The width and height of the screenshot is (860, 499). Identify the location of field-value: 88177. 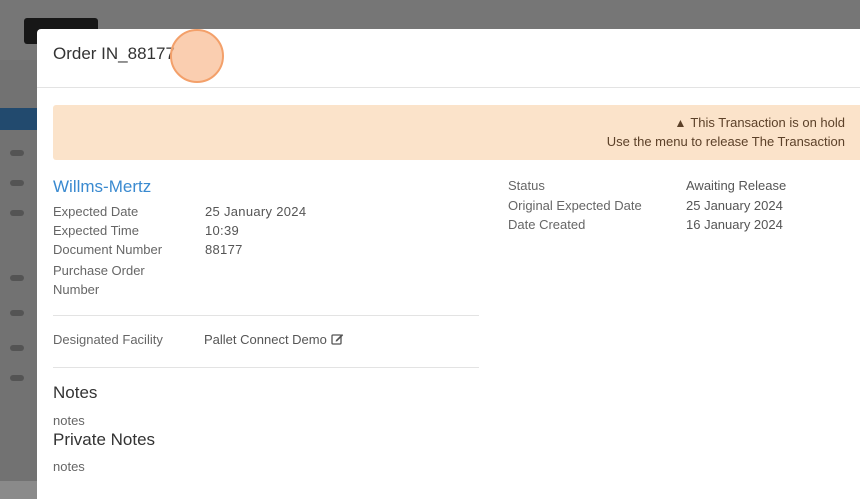
(224, 249).